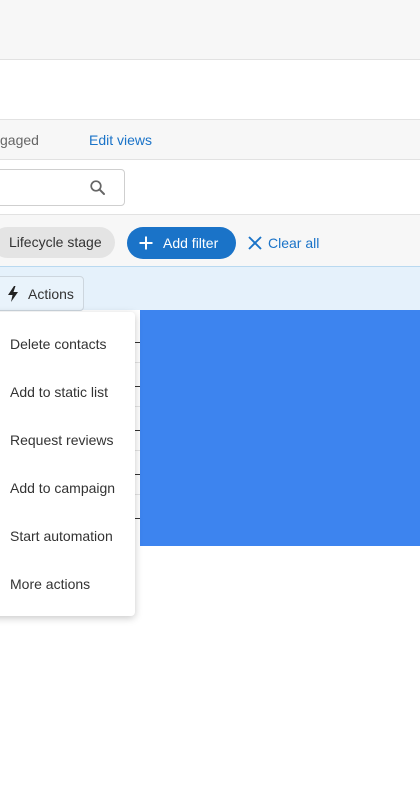 The image size is (420, 810). Describe the element at coordinates (210, 187) in the screenshot. I see `search-row` at that location.